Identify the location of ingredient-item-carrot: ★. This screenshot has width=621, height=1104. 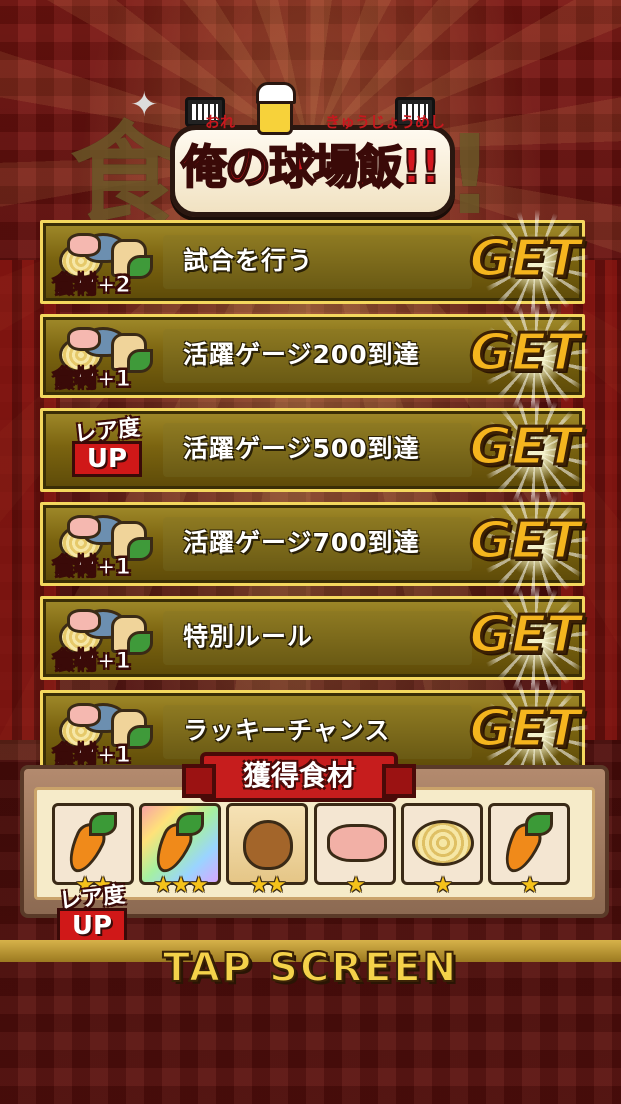
(529, 850).